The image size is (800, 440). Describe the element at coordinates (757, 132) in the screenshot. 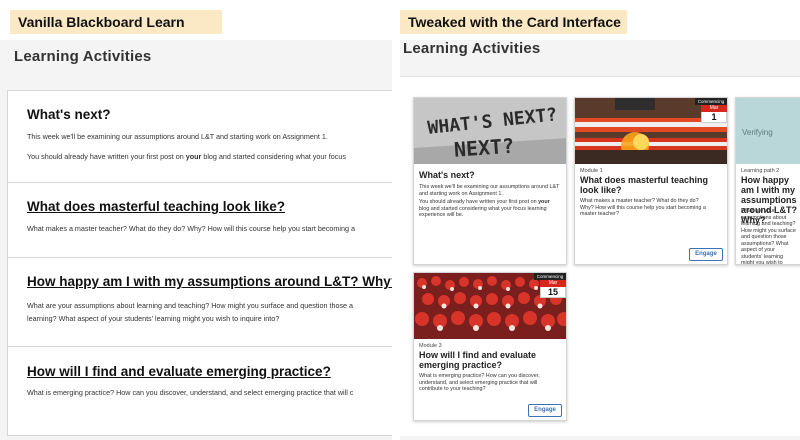

I see `card-image-text: Verifying` at that location.